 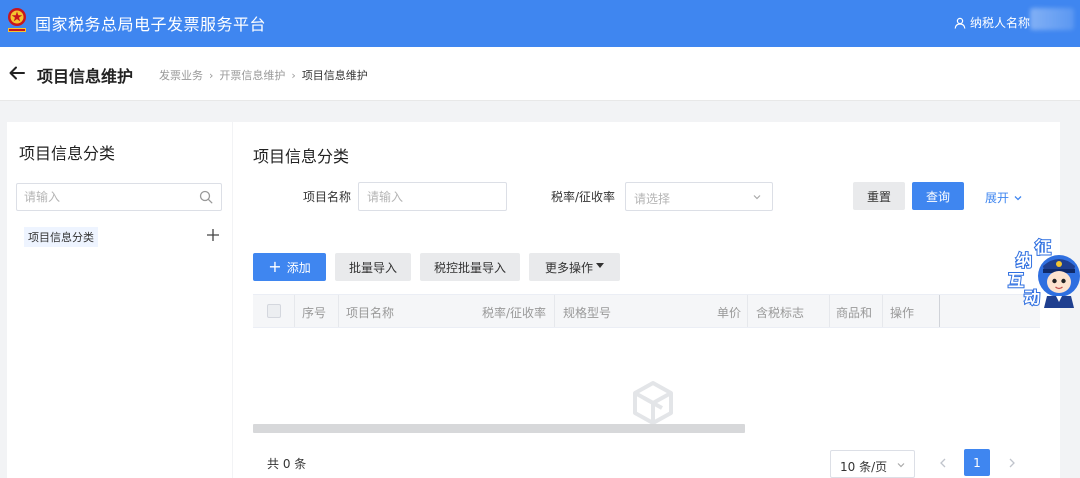 What do you see at coordinates (999, 23) in the screenshot?
I see `user-name: 纳税人名称` at bounding box center [999, 23].